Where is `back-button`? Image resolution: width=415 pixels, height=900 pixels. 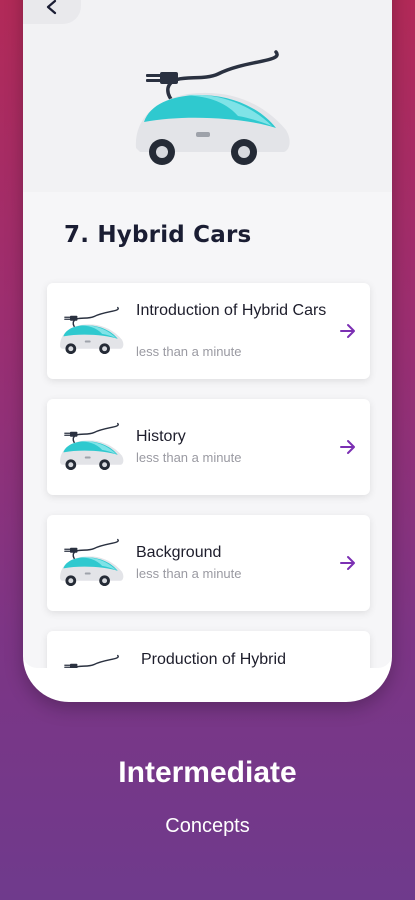 back-button is located at coordinates (52, 12).